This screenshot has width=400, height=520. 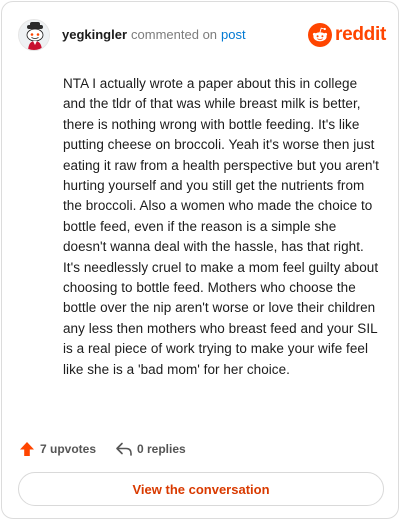 What do you see at coordinates (201, 489) in the screenshot?
I see `view-conversation-button: View the conversation` at bounding box center [201, 489].